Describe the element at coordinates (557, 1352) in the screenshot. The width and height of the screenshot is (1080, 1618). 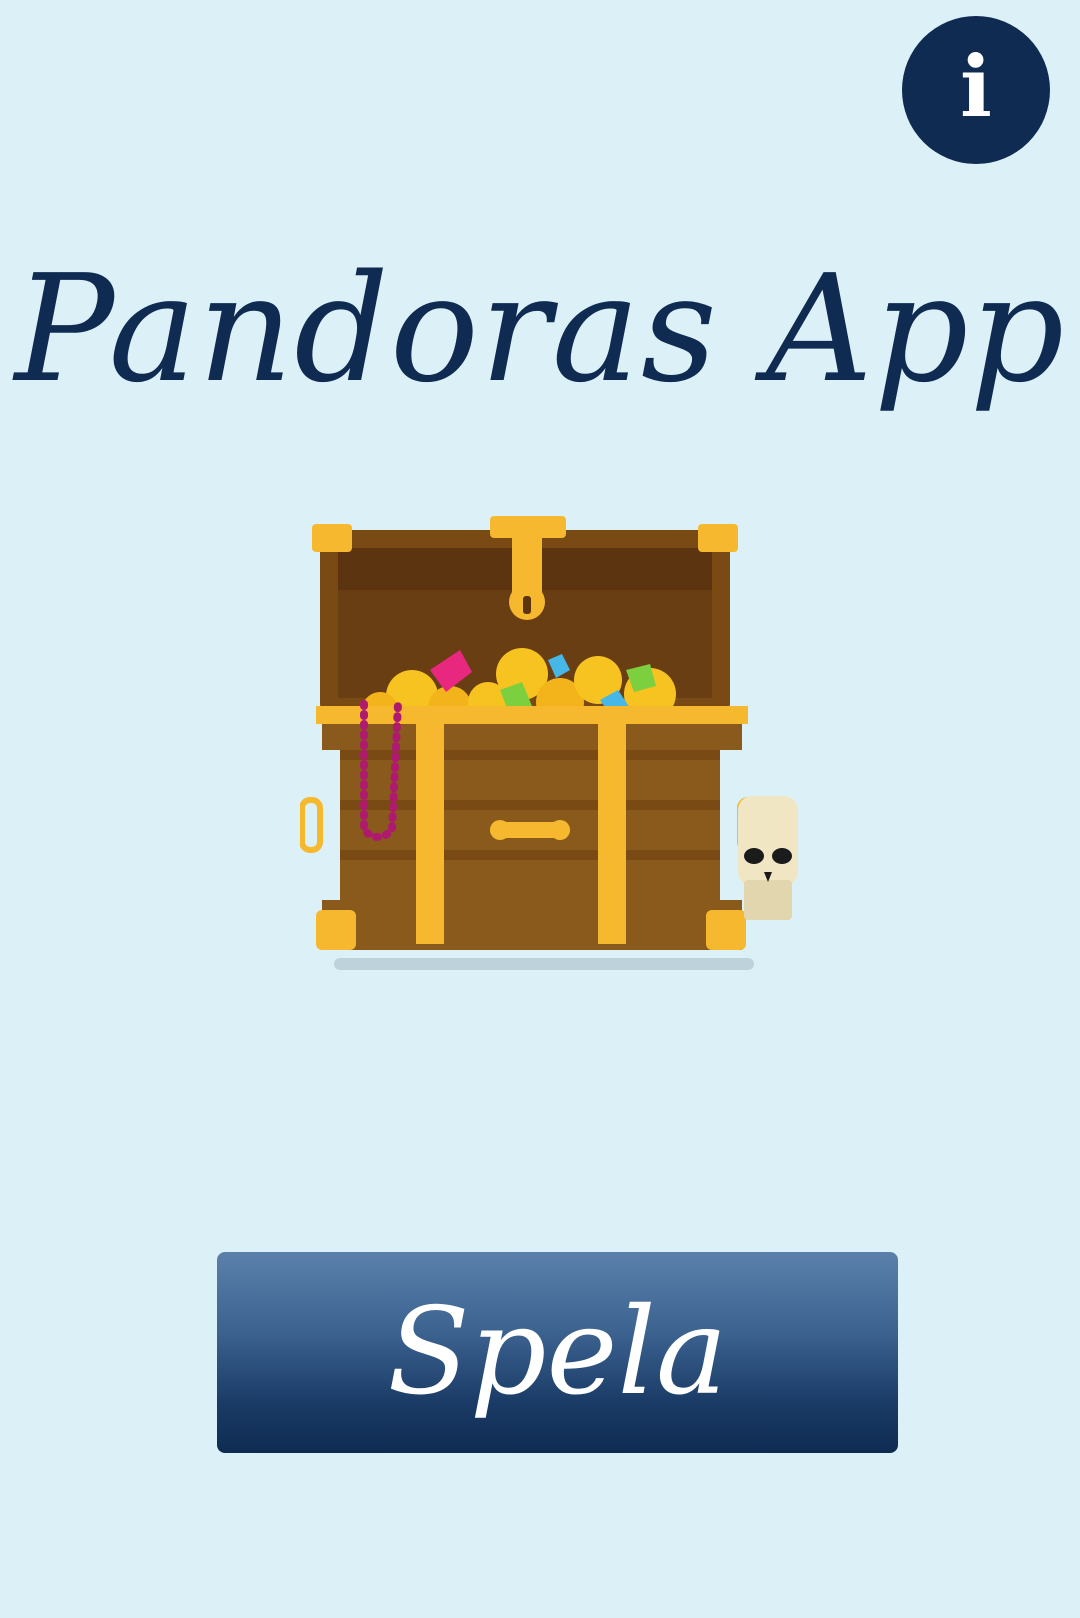
I see `play-button: Spela` at that location.